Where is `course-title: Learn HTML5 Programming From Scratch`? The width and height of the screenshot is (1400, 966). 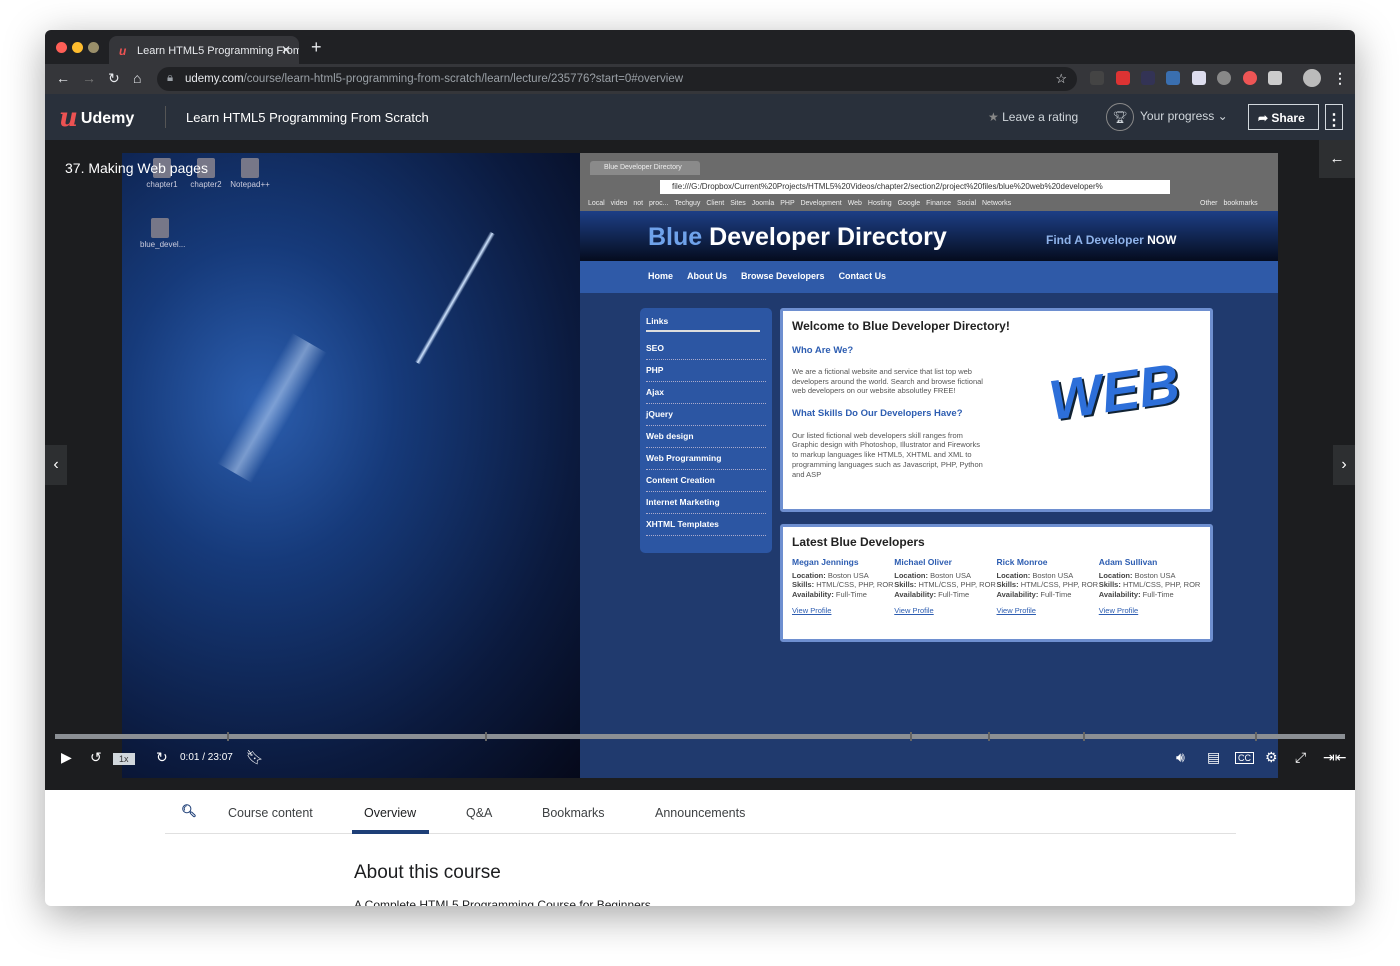 course-title: Learn HTML5 Programming From Scratch is located at coordinates (307, 117).